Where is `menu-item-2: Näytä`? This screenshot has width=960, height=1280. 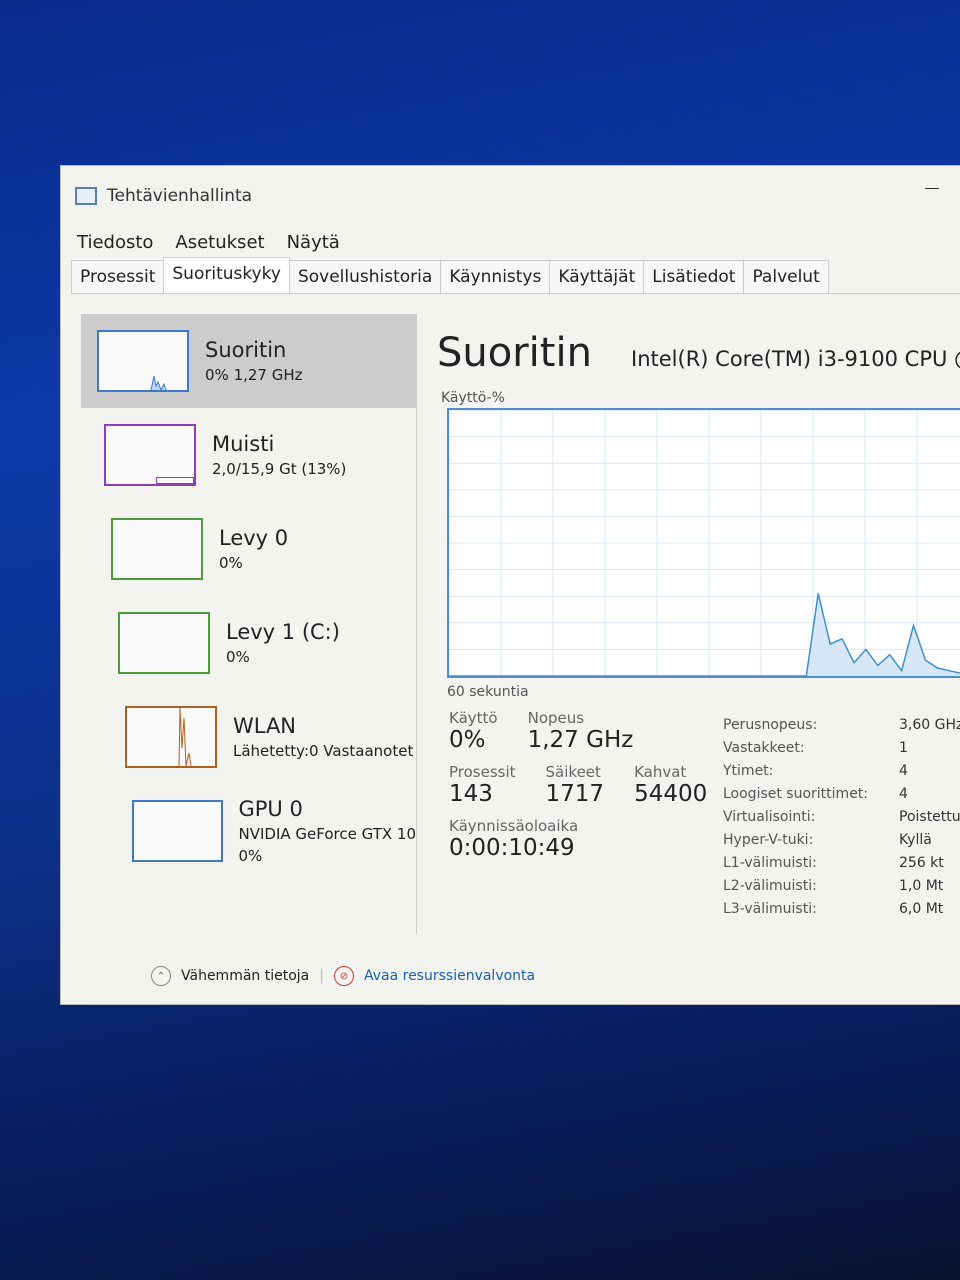 menu-item-2: Näytä is located at coordinates (313, 242).